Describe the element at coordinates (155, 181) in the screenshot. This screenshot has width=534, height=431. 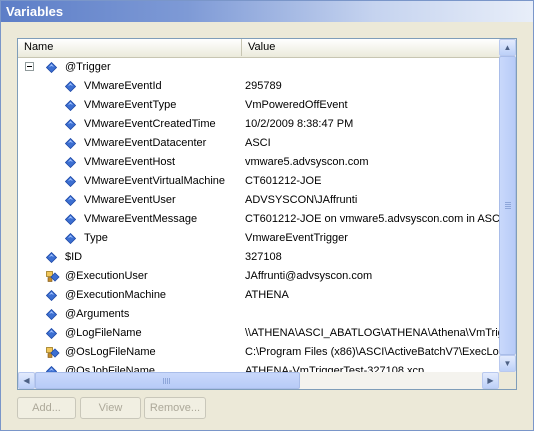
I see `variable-name: VMwareEventVirtualMachine` at that location.